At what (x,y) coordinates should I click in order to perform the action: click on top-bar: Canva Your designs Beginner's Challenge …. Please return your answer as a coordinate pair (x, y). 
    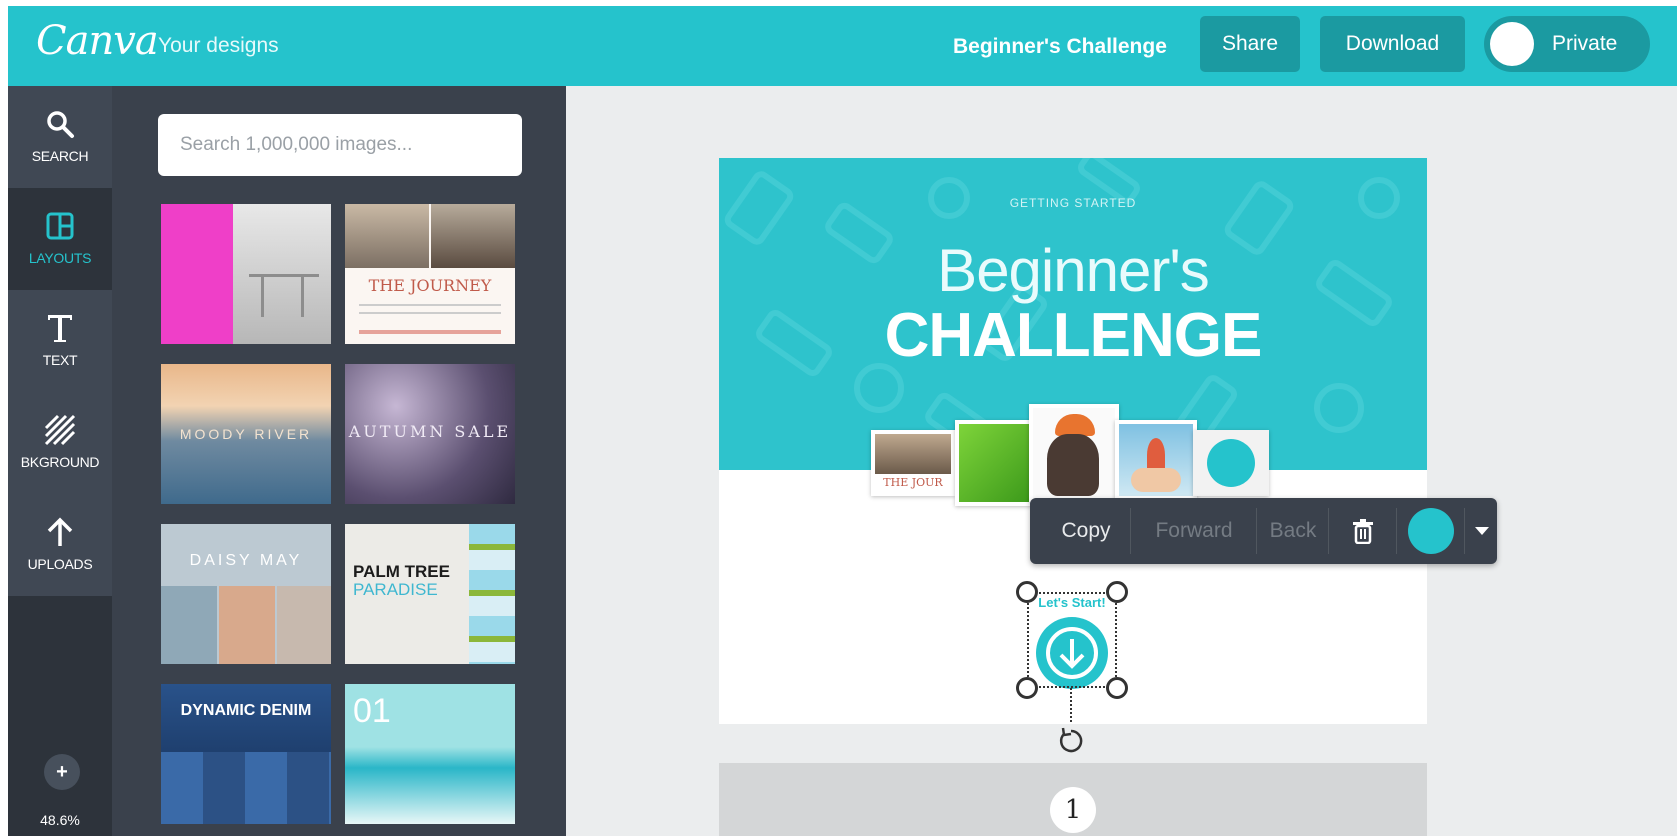
    Looking at the image, I should click on (842, 46).